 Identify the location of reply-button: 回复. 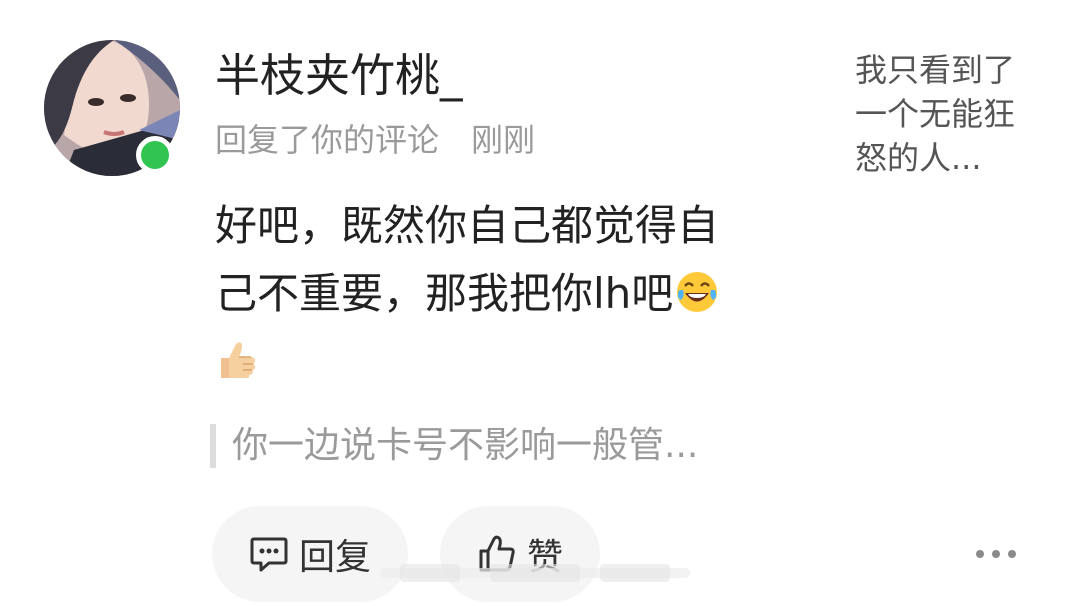
(310, 554).